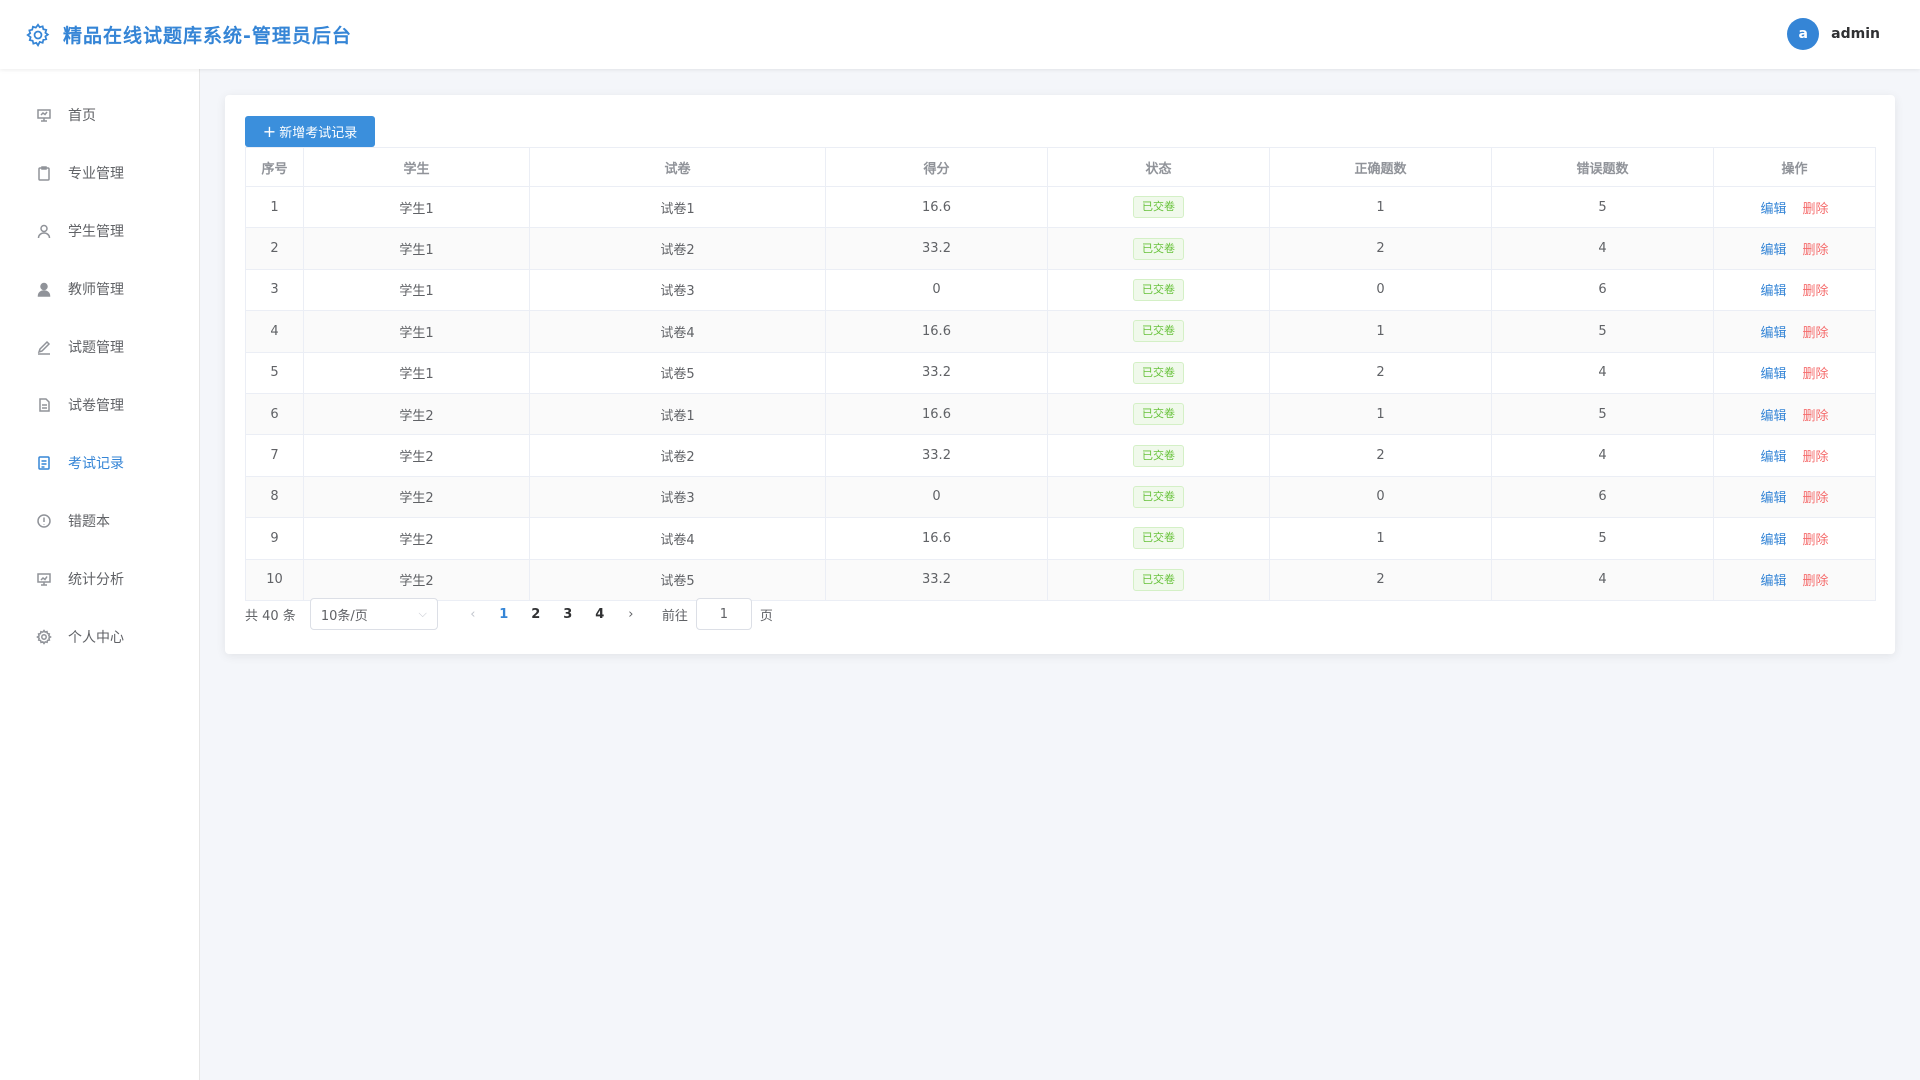  I want to click on jump-page-input, so click(723, 614).